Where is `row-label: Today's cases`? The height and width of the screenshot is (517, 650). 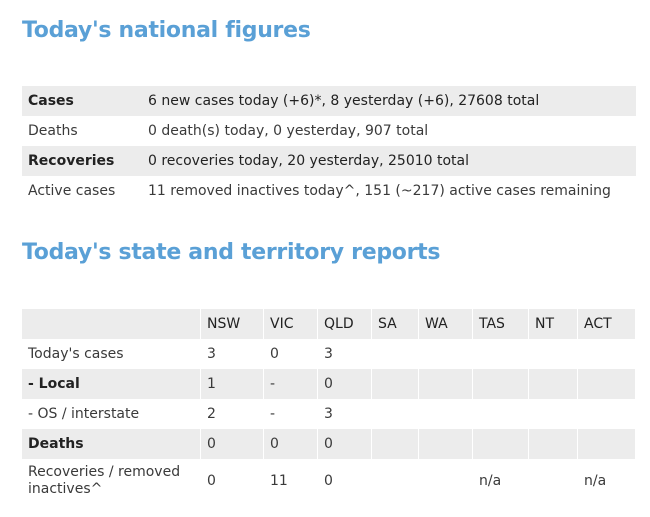 row-label: Today's cases is located at coordinates (111, 354).